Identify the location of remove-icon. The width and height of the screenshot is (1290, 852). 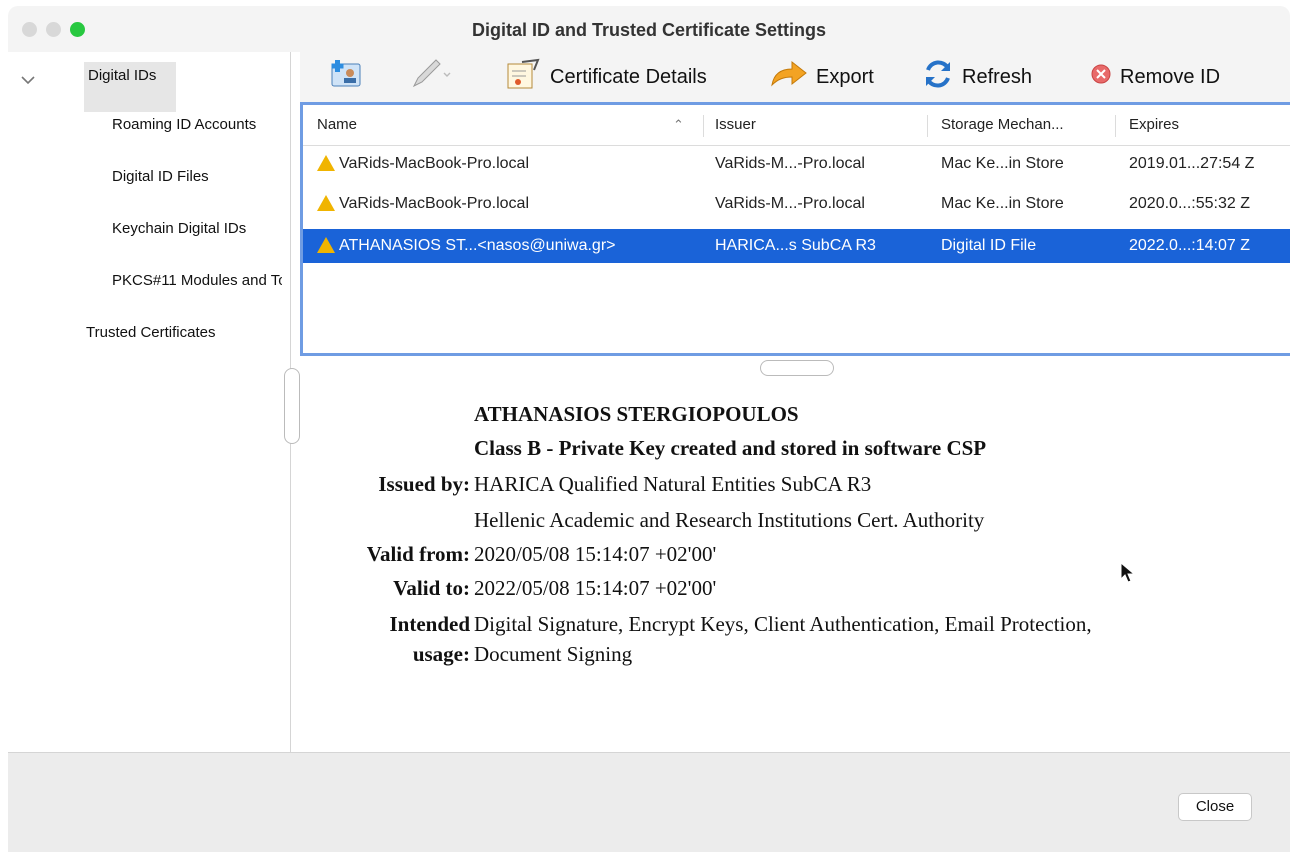
(1101, 77).